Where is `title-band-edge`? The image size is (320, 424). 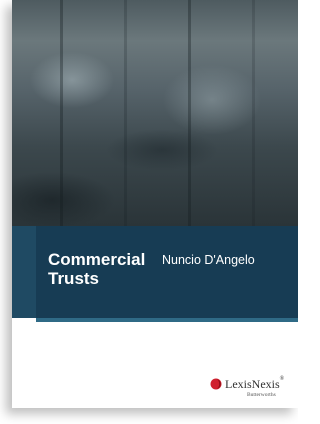 title-band-edge is located at coordinates (24, 272).